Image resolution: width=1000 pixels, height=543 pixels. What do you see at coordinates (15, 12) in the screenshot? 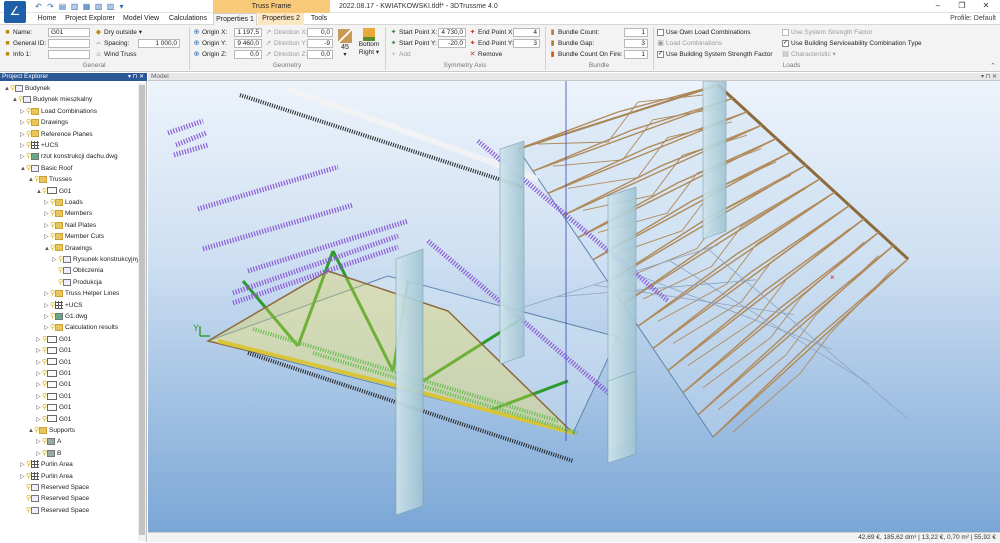
I see `app-menu-icon: ∠` at bounding box center [15, 12].